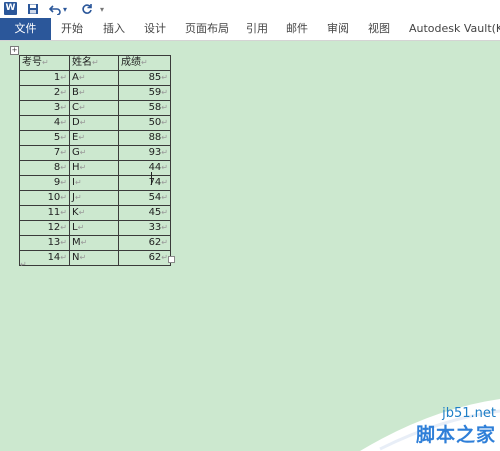 This screenshot has height=451, width=500. What do you see at coordinates (33, 9) in the screenshot?
I see `save-icon` at bounding box center [33, 9].